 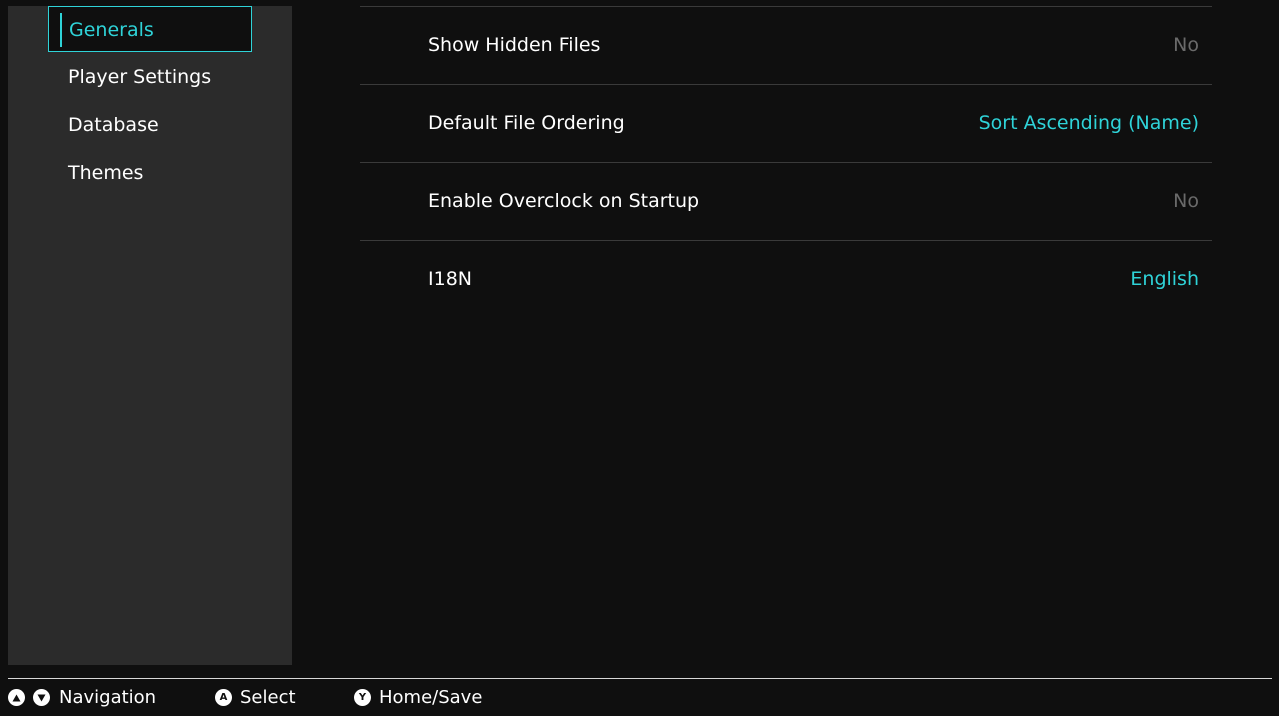 I want to click on setting-label: I18N, so click(x=450, y=279).